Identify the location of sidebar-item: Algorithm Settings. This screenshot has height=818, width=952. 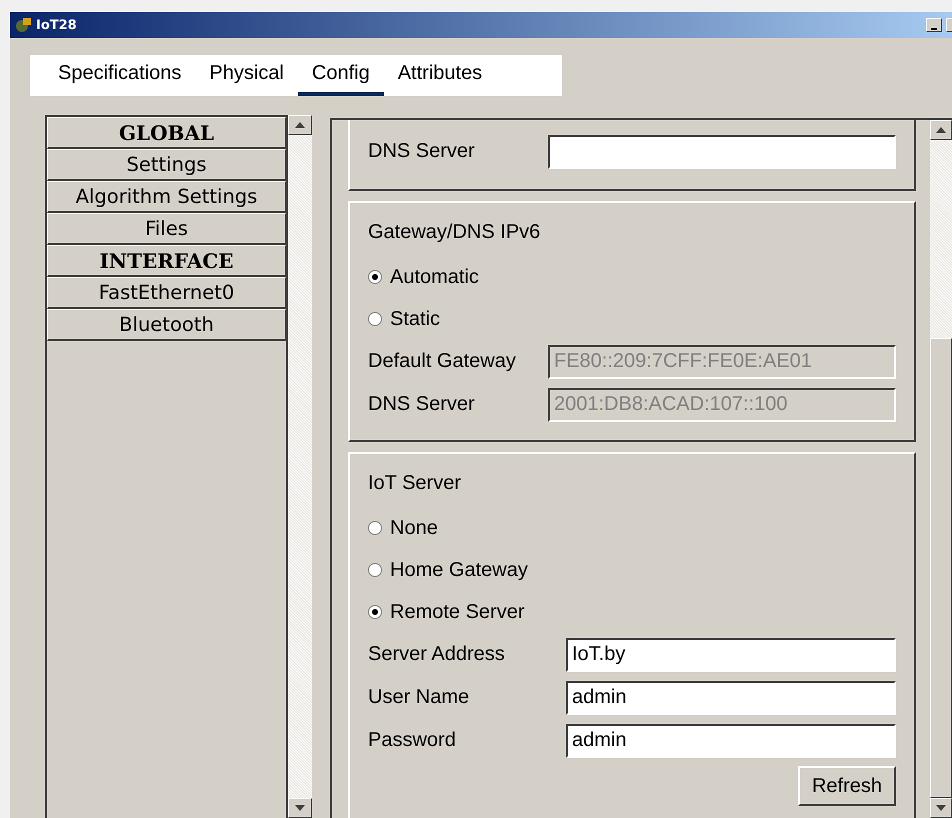
(166, 197).